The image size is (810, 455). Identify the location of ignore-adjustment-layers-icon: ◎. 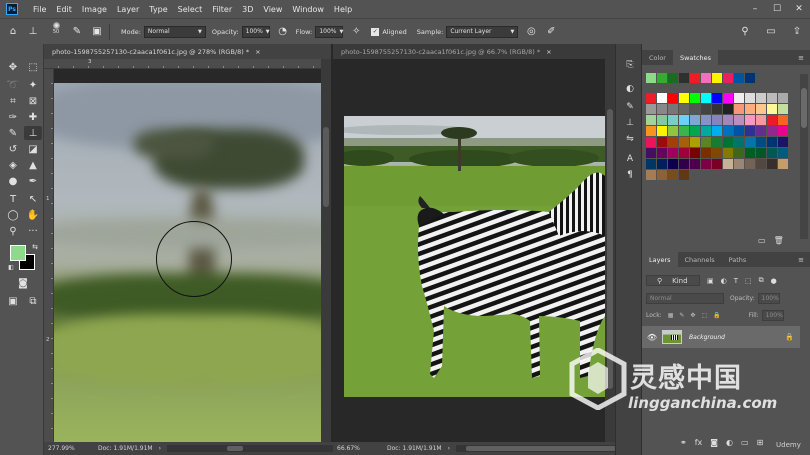
(531, 32).